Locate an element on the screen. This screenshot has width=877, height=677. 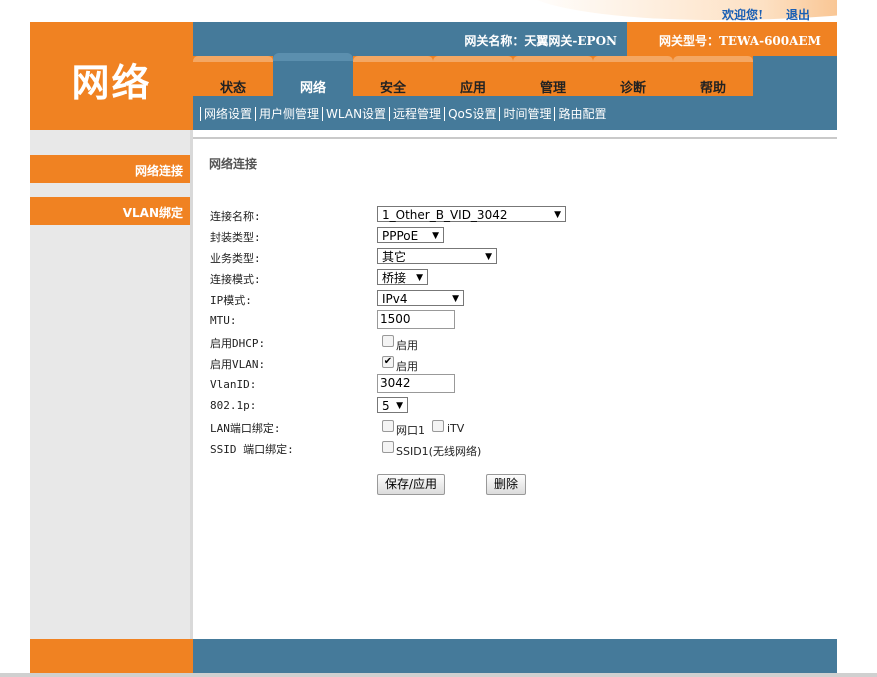
ssid1-checkbox is located at coordinates (388, 447).